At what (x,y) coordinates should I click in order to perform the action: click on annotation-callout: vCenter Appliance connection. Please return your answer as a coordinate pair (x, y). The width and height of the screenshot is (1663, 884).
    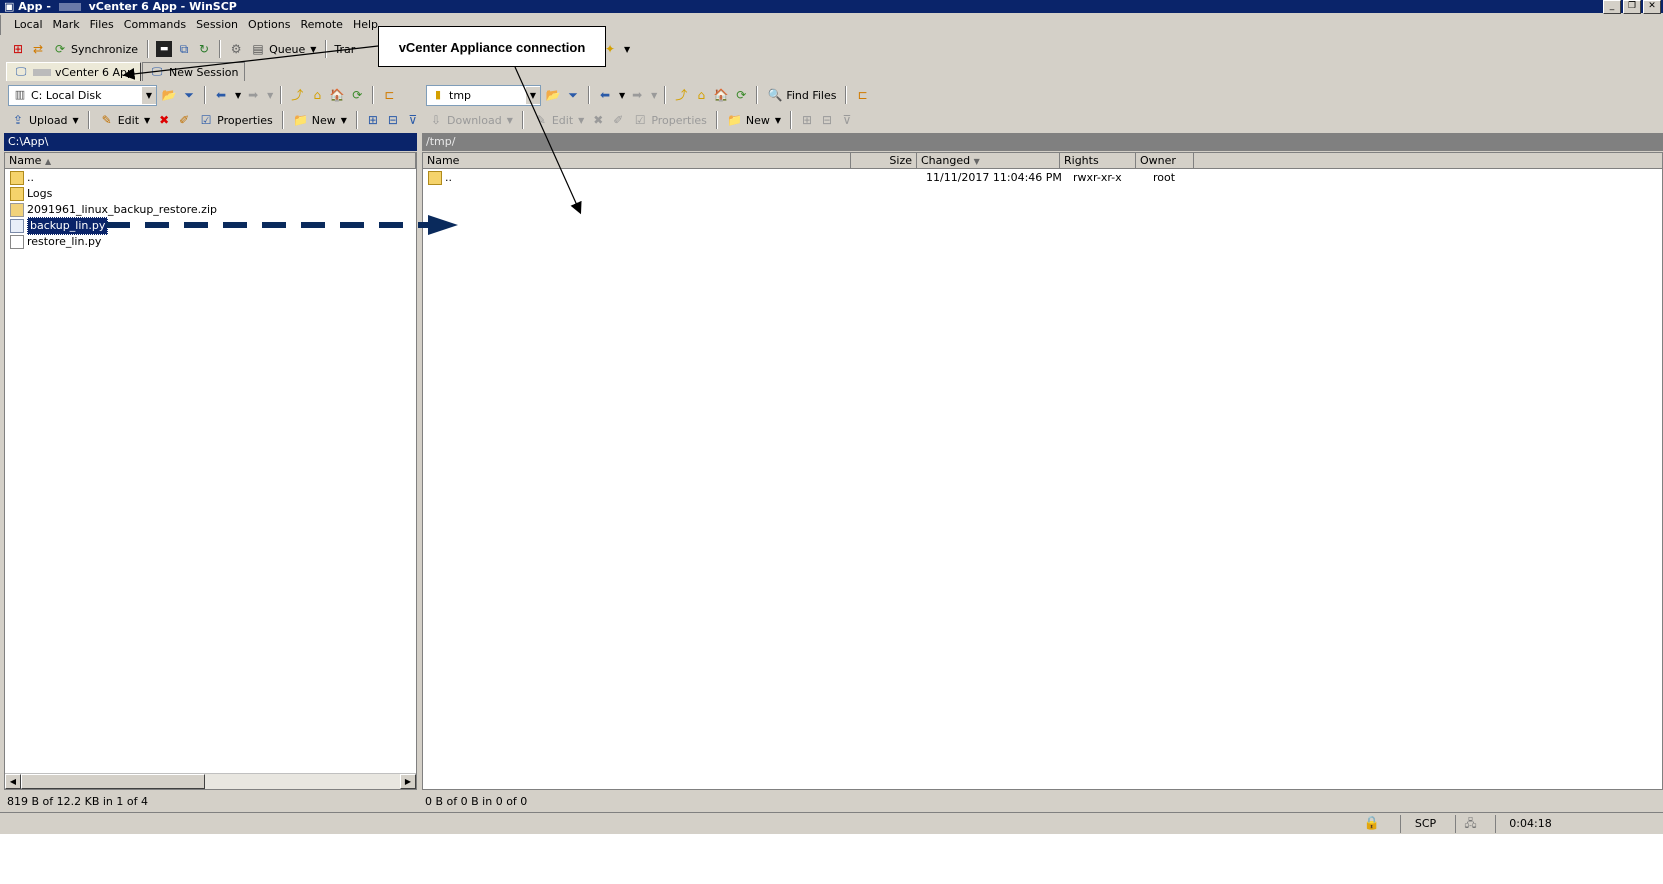
    Looking at the image, I should click on (492, 46).